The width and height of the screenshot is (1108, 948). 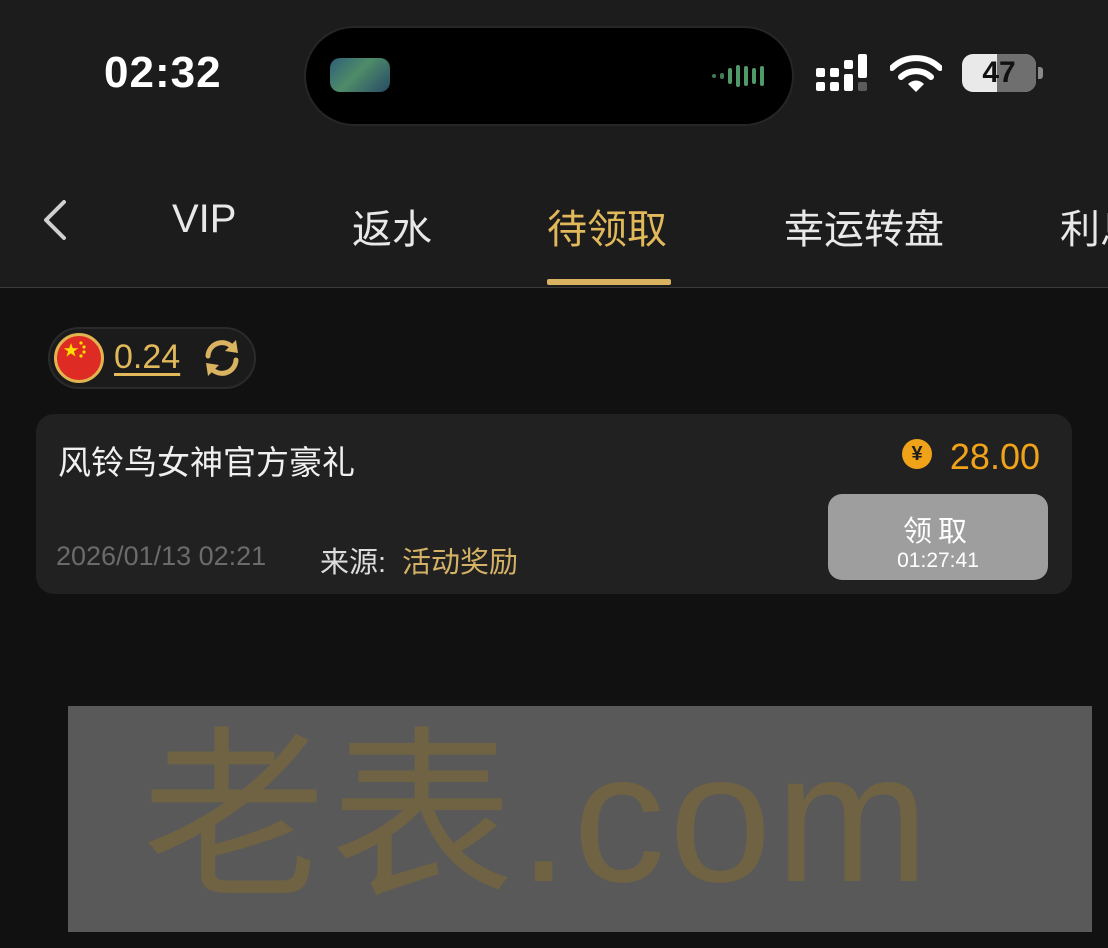 What do you see at coordinates (607, 226) in the screenshot?
I see `tab-pending-claim: 待领取` at bounding box center [607, 226].